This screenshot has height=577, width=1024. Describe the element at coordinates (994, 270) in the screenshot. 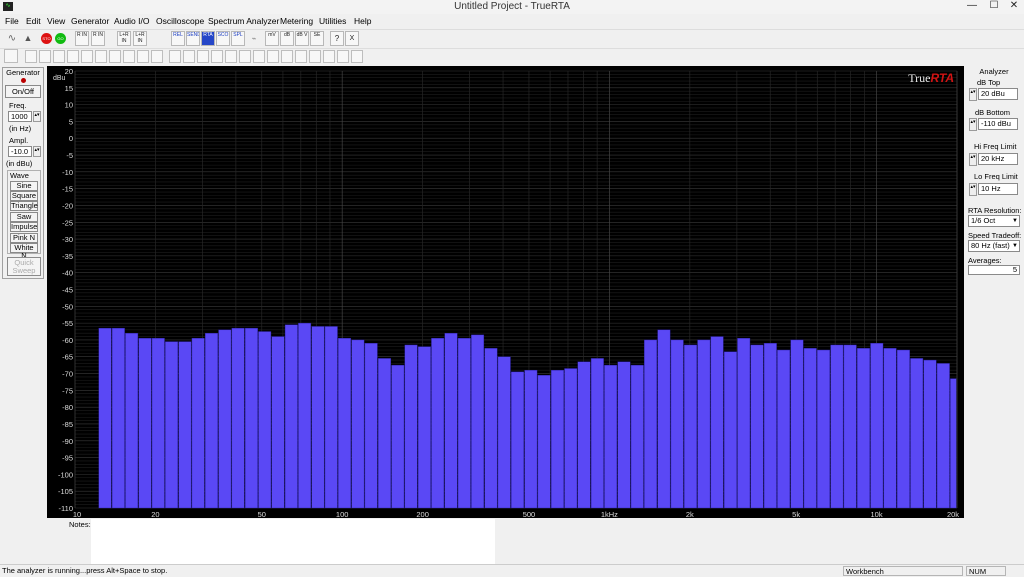

I see `averages-input: 5` at that location.